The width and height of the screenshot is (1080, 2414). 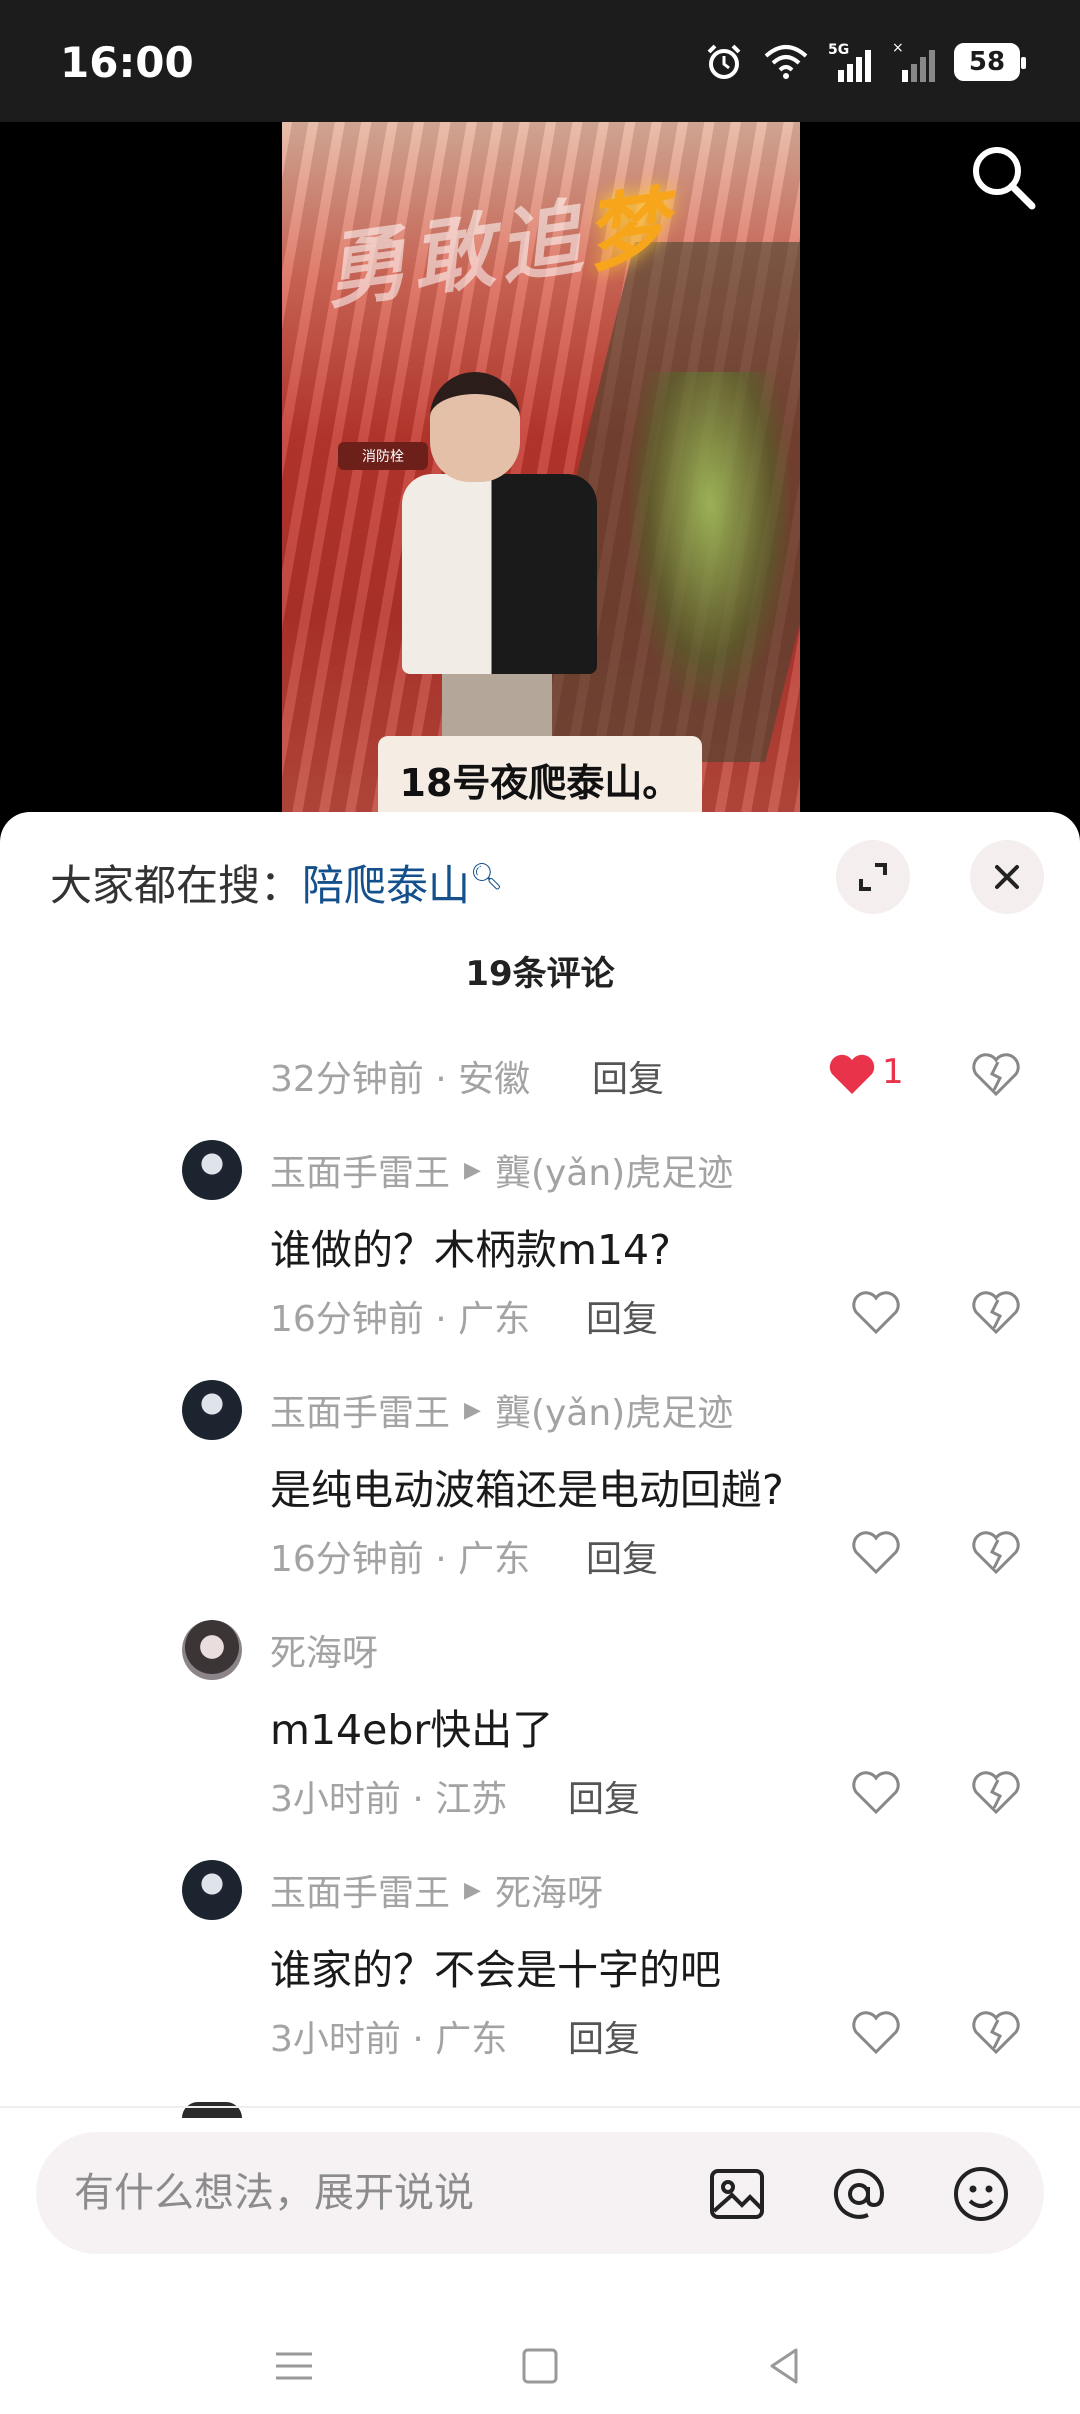 I want to click on system-navigation-bar, so click(x=540, y=2363).